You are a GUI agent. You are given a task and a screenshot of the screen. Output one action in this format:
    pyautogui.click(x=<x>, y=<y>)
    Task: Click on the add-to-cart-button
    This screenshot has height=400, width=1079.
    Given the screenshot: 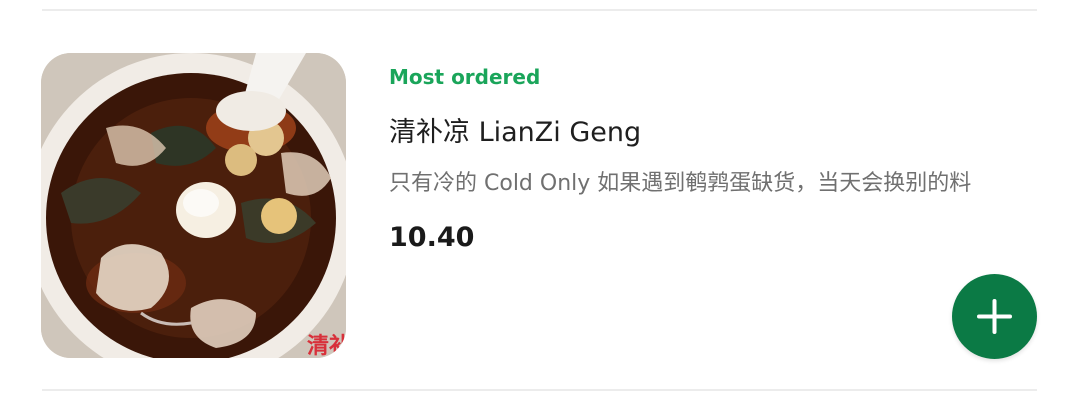 What is the action you would take?
    pyautogui.click(x=994, y=316)
    